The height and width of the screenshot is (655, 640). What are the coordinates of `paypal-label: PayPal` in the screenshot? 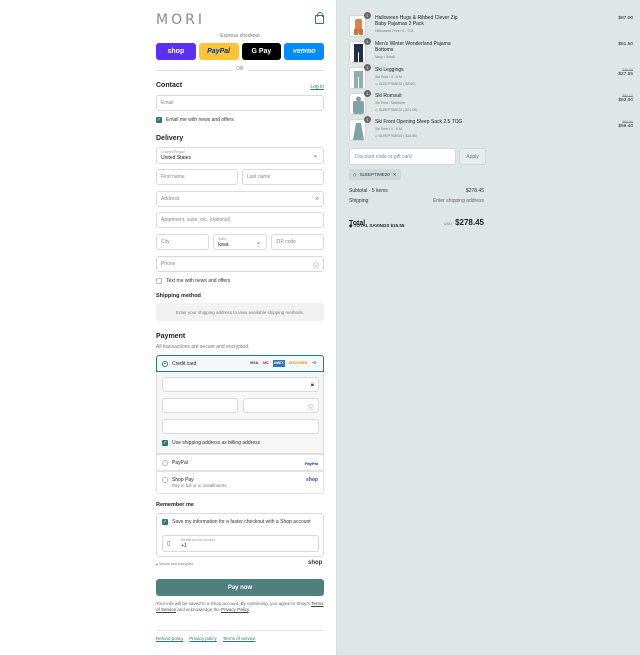 It's located at (180, 463).